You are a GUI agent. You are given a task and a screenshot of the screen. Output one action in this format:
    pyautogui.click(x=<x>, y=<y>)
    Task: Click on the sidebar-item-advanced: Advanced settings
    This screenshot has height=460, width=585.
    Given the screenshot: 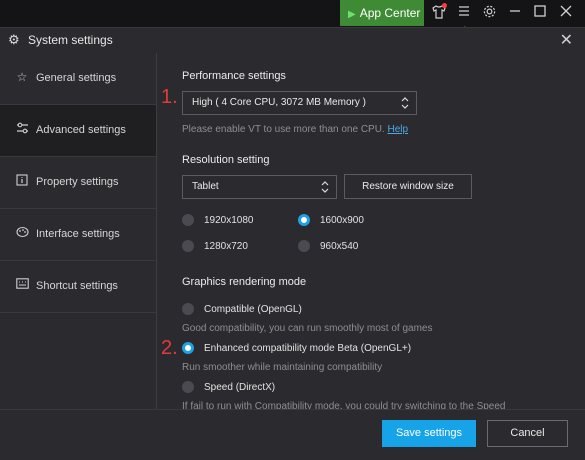 What is the action you would take?
    pyautogui.click(x=78, y=131)
    